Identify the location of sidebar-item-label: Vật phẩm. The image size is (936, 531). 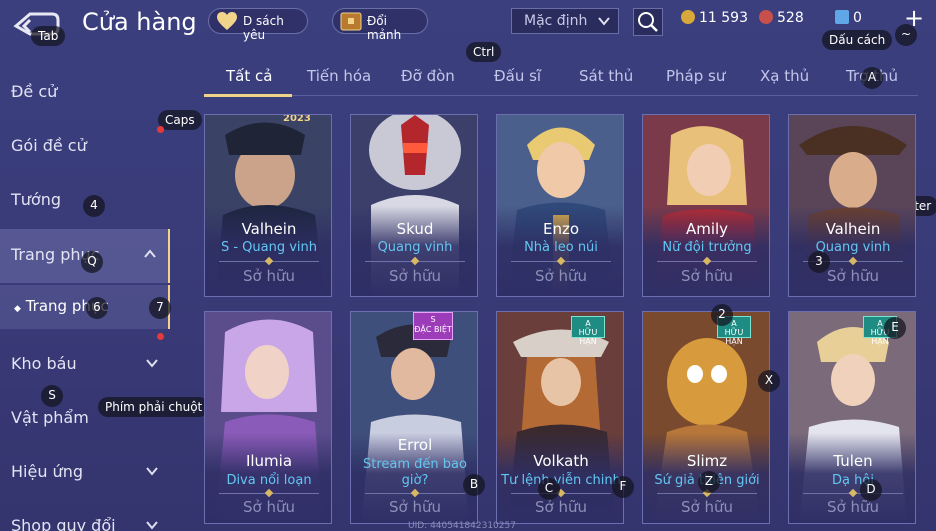
(50, 417).